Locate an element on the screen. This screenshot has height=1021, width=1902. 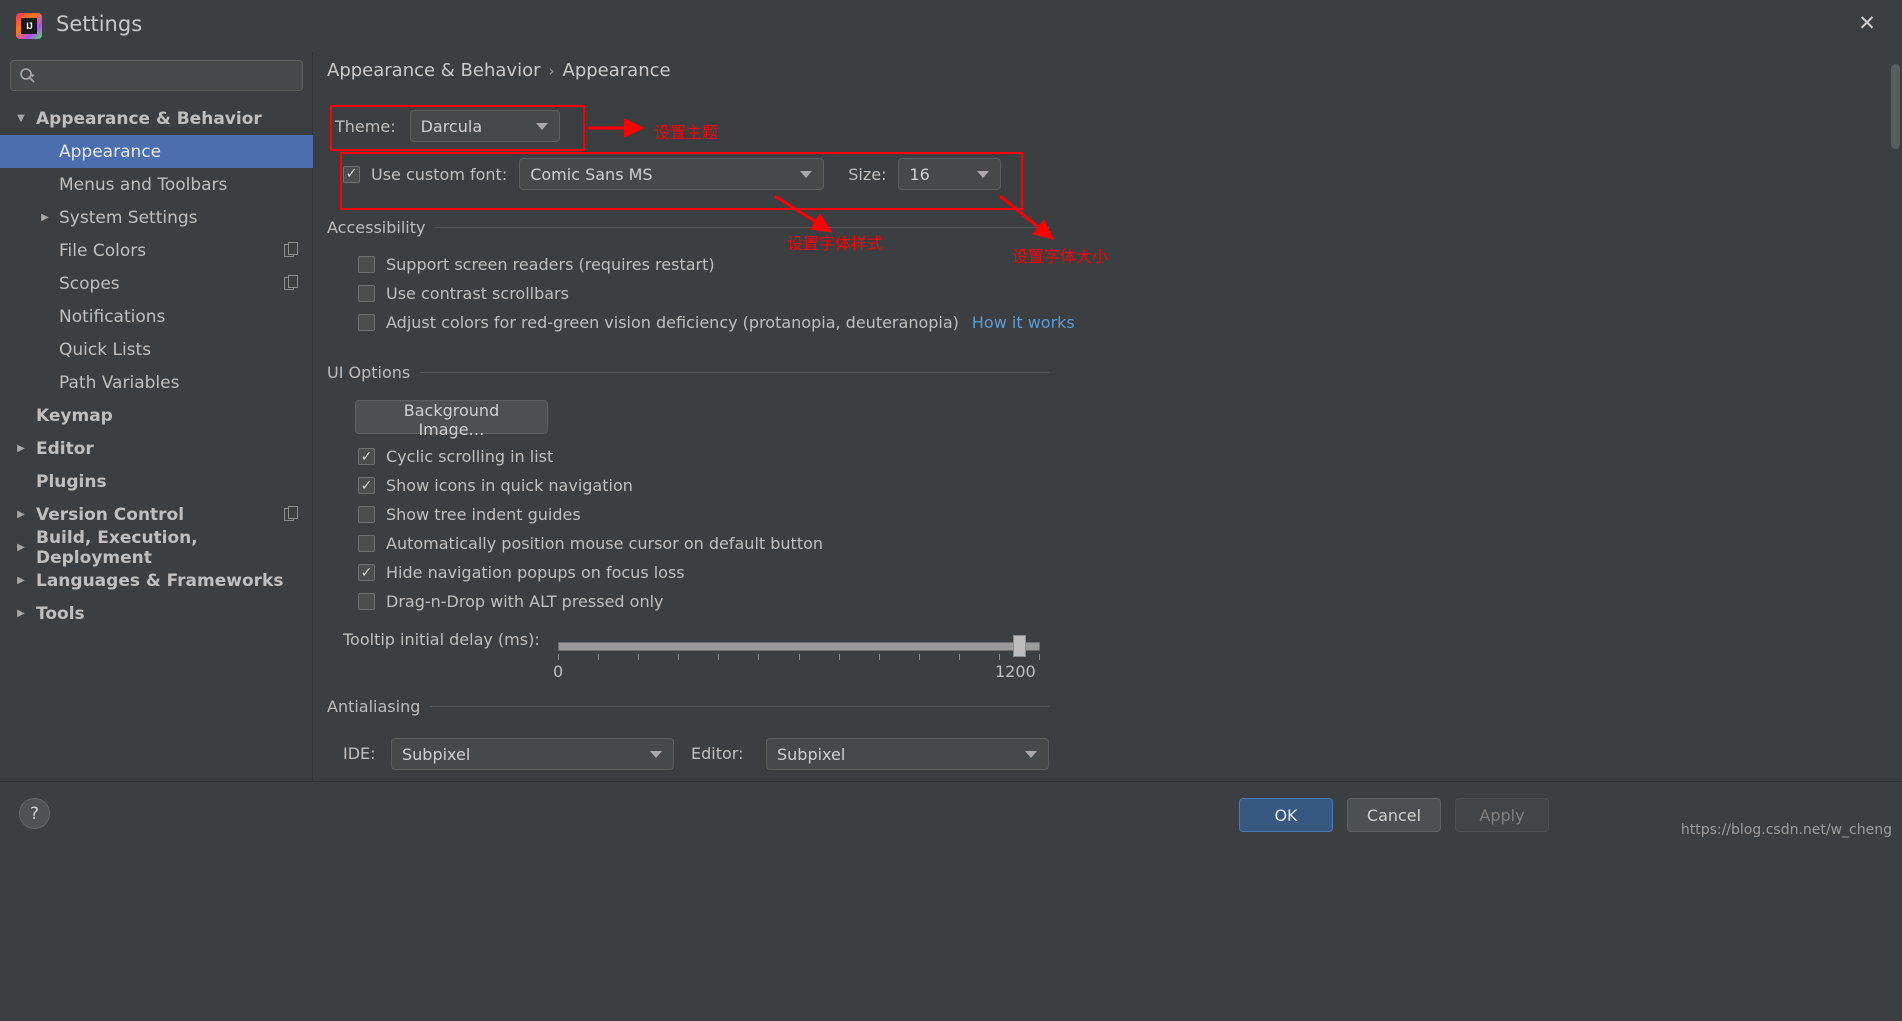
slider-min-label: 0 is located at coordinates (558, 671).